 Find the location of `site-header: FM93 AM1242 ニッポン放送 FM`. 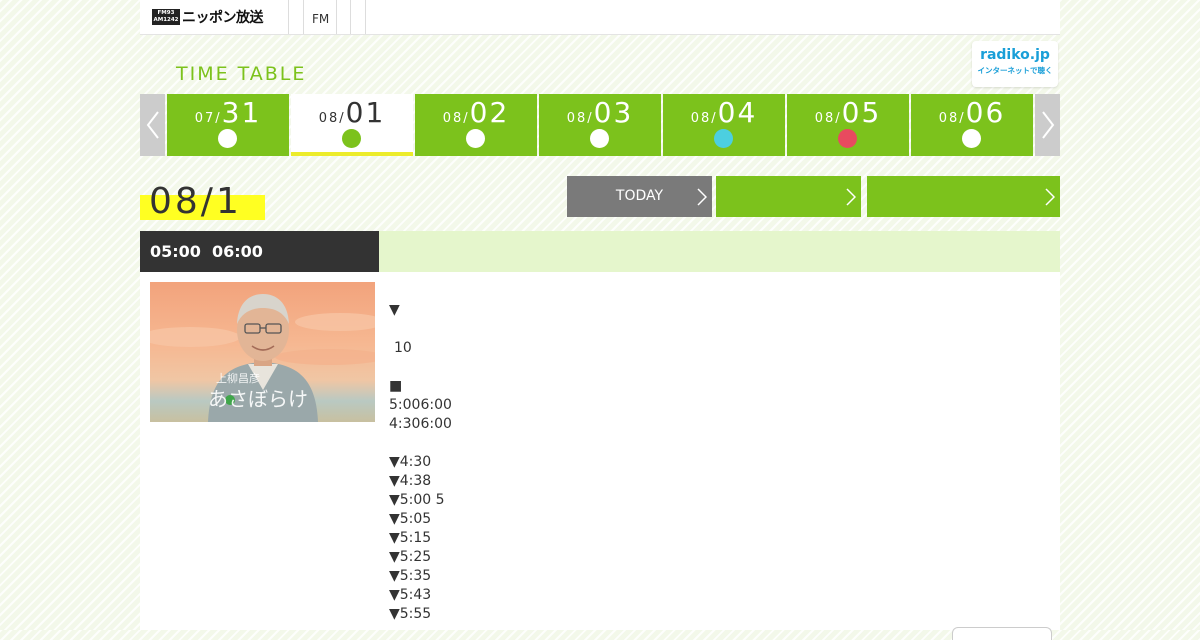

site-header: FM93 AM1242 ニッポン放送 FM is located at coordinates (600, 17).